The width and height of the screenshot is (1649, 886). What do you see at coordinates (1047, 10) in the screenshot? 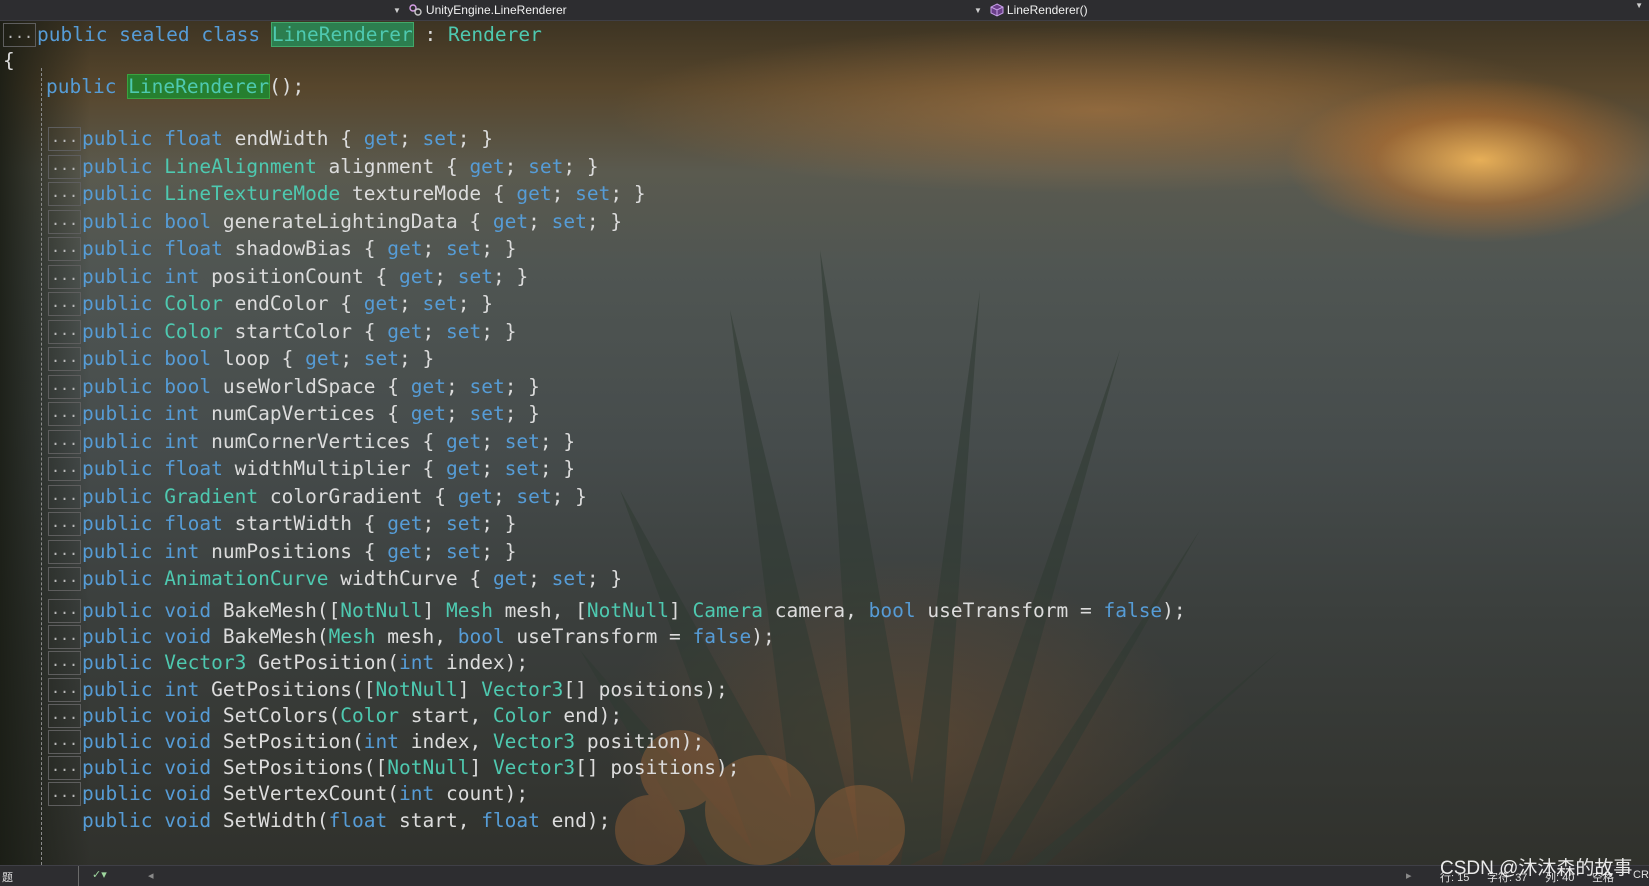
I see `member-dropdown-label: LineRenderer()` at bounding box center [1047, 10].